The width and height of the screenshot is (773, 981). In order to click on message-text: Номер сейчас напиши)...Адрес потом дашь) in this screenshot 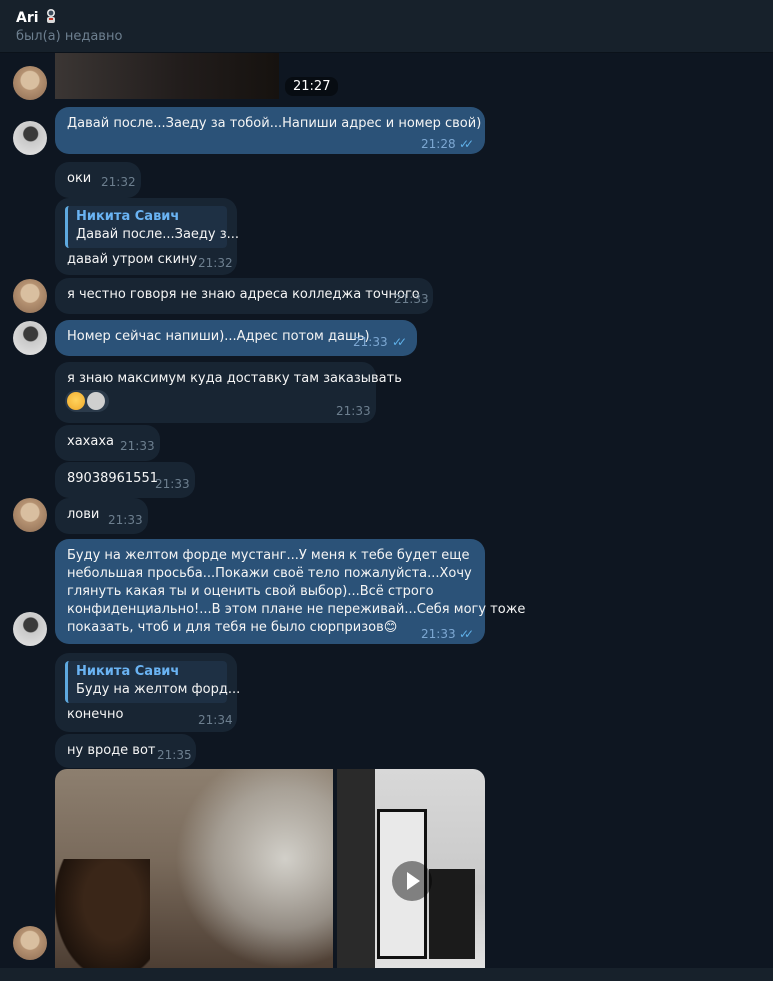, I will do `click(218, 336)`.